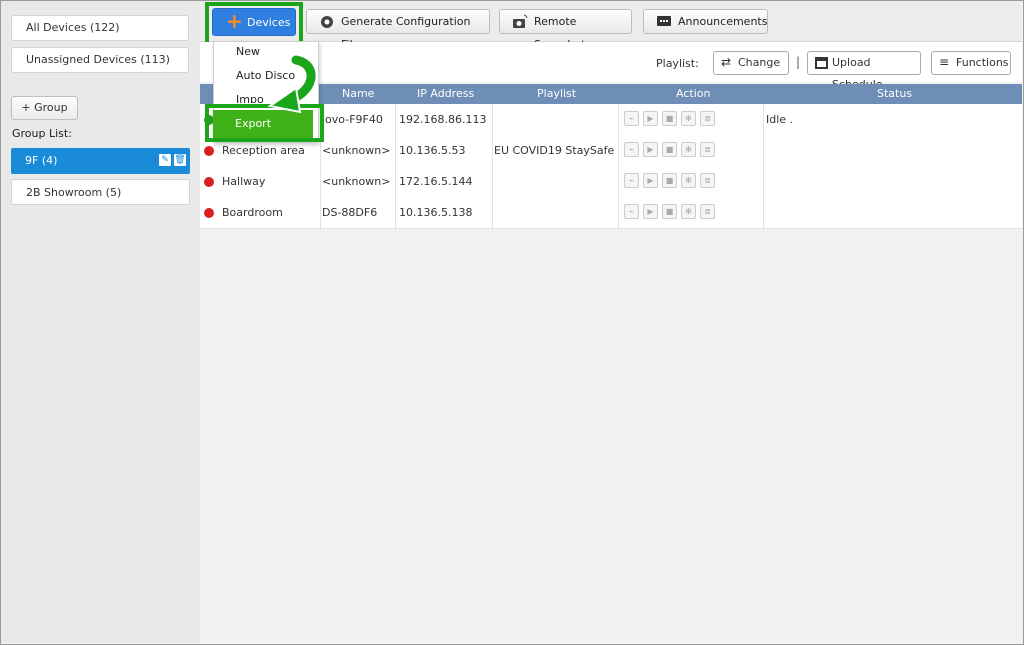 Image resolution: width=1024 pixels, height=645 pixels. Describe the element at coordinates (42, 133) in the screenshot. I see `group-list-label: Group List:` at that location.